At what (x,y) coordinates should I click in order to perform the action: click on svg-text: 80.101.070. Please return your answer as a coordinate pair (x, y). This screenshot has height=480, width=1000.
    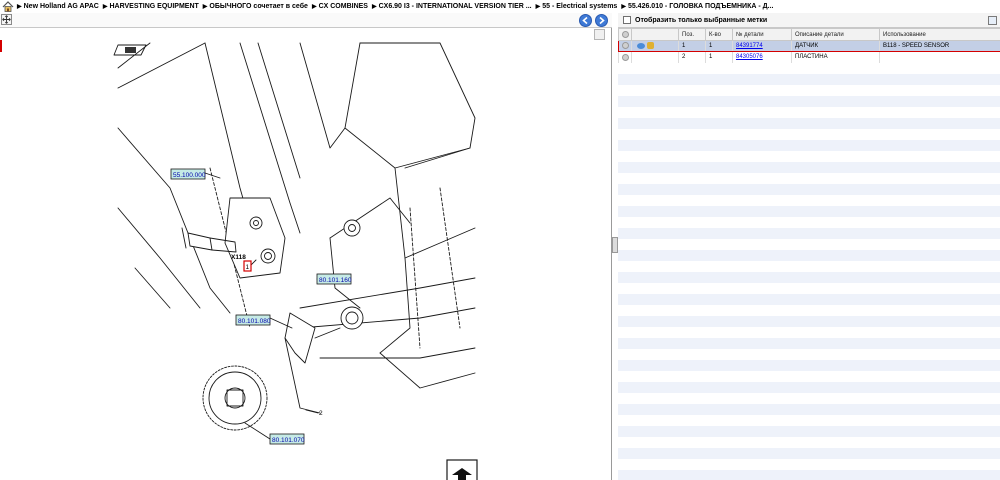
    Looking at the image, I should click on (288, 440).